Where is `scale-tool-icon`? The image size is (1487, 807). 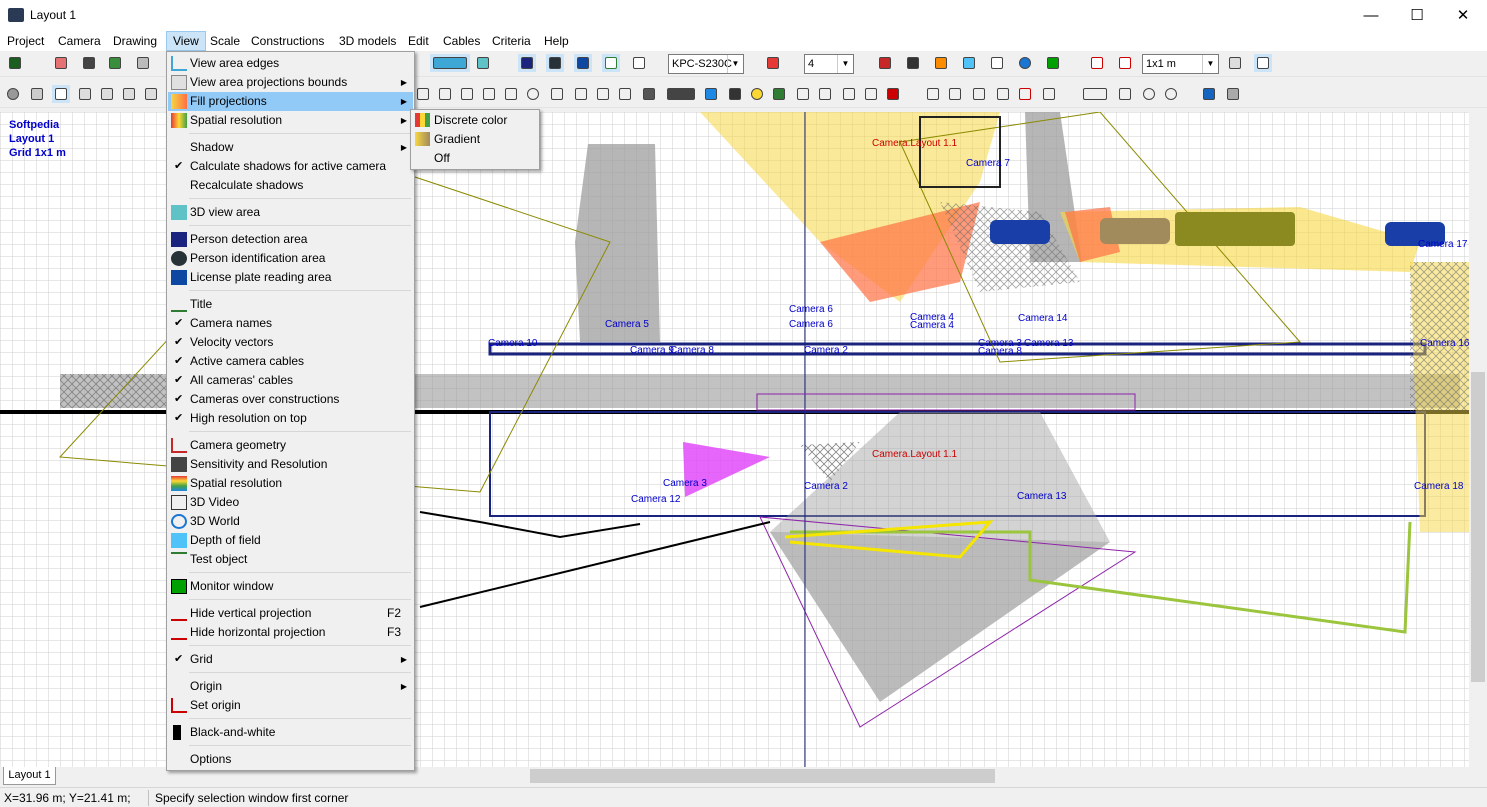 scale-tool-icon is located at coordinates (1025, 94).